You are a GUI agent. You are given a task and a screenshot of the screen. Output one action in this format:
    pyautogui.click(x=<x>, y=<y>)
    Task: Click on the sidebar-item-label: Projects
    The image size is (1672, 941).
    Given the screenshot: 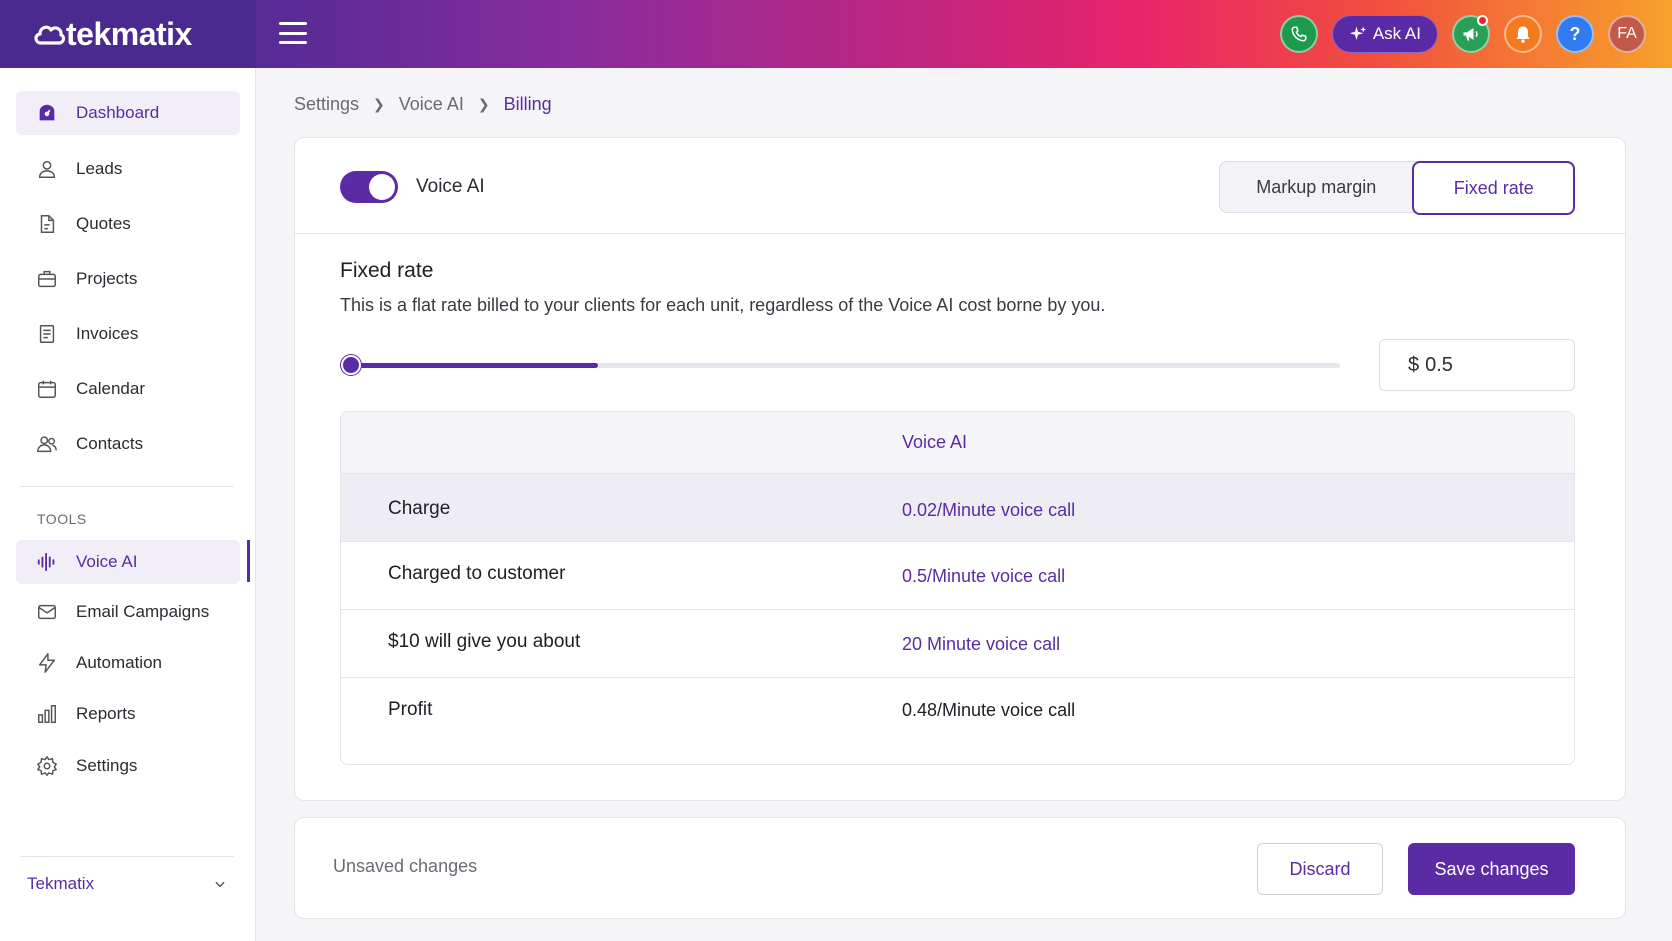 What is the action you would take?
    pyautogui.click(x=107, y=278)
    